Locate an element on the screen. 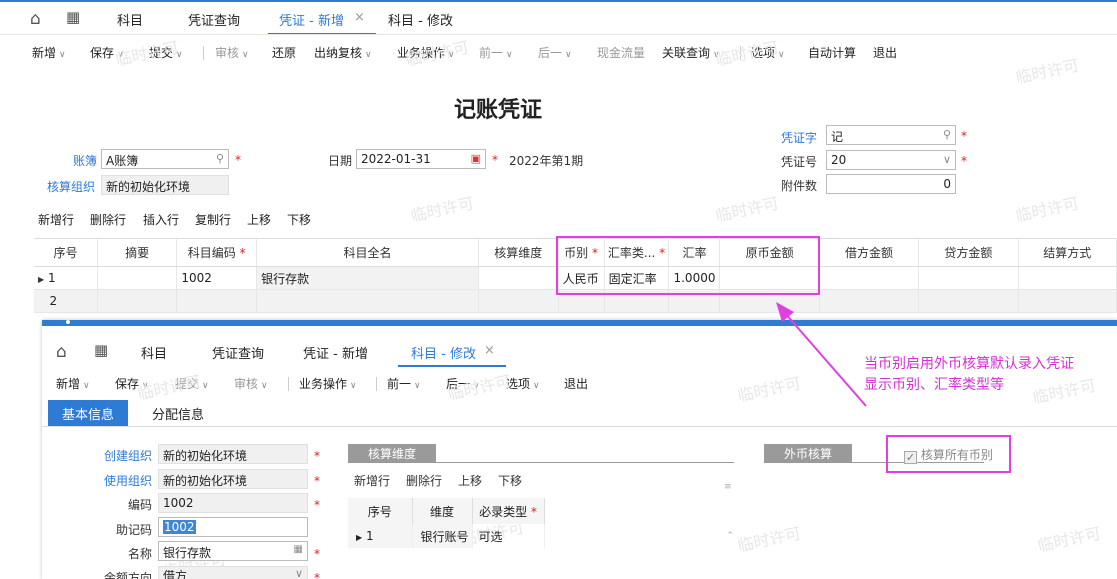 This screenshot has height=579, width=1117. acct-code-cell is located at coordinates (217, 301).